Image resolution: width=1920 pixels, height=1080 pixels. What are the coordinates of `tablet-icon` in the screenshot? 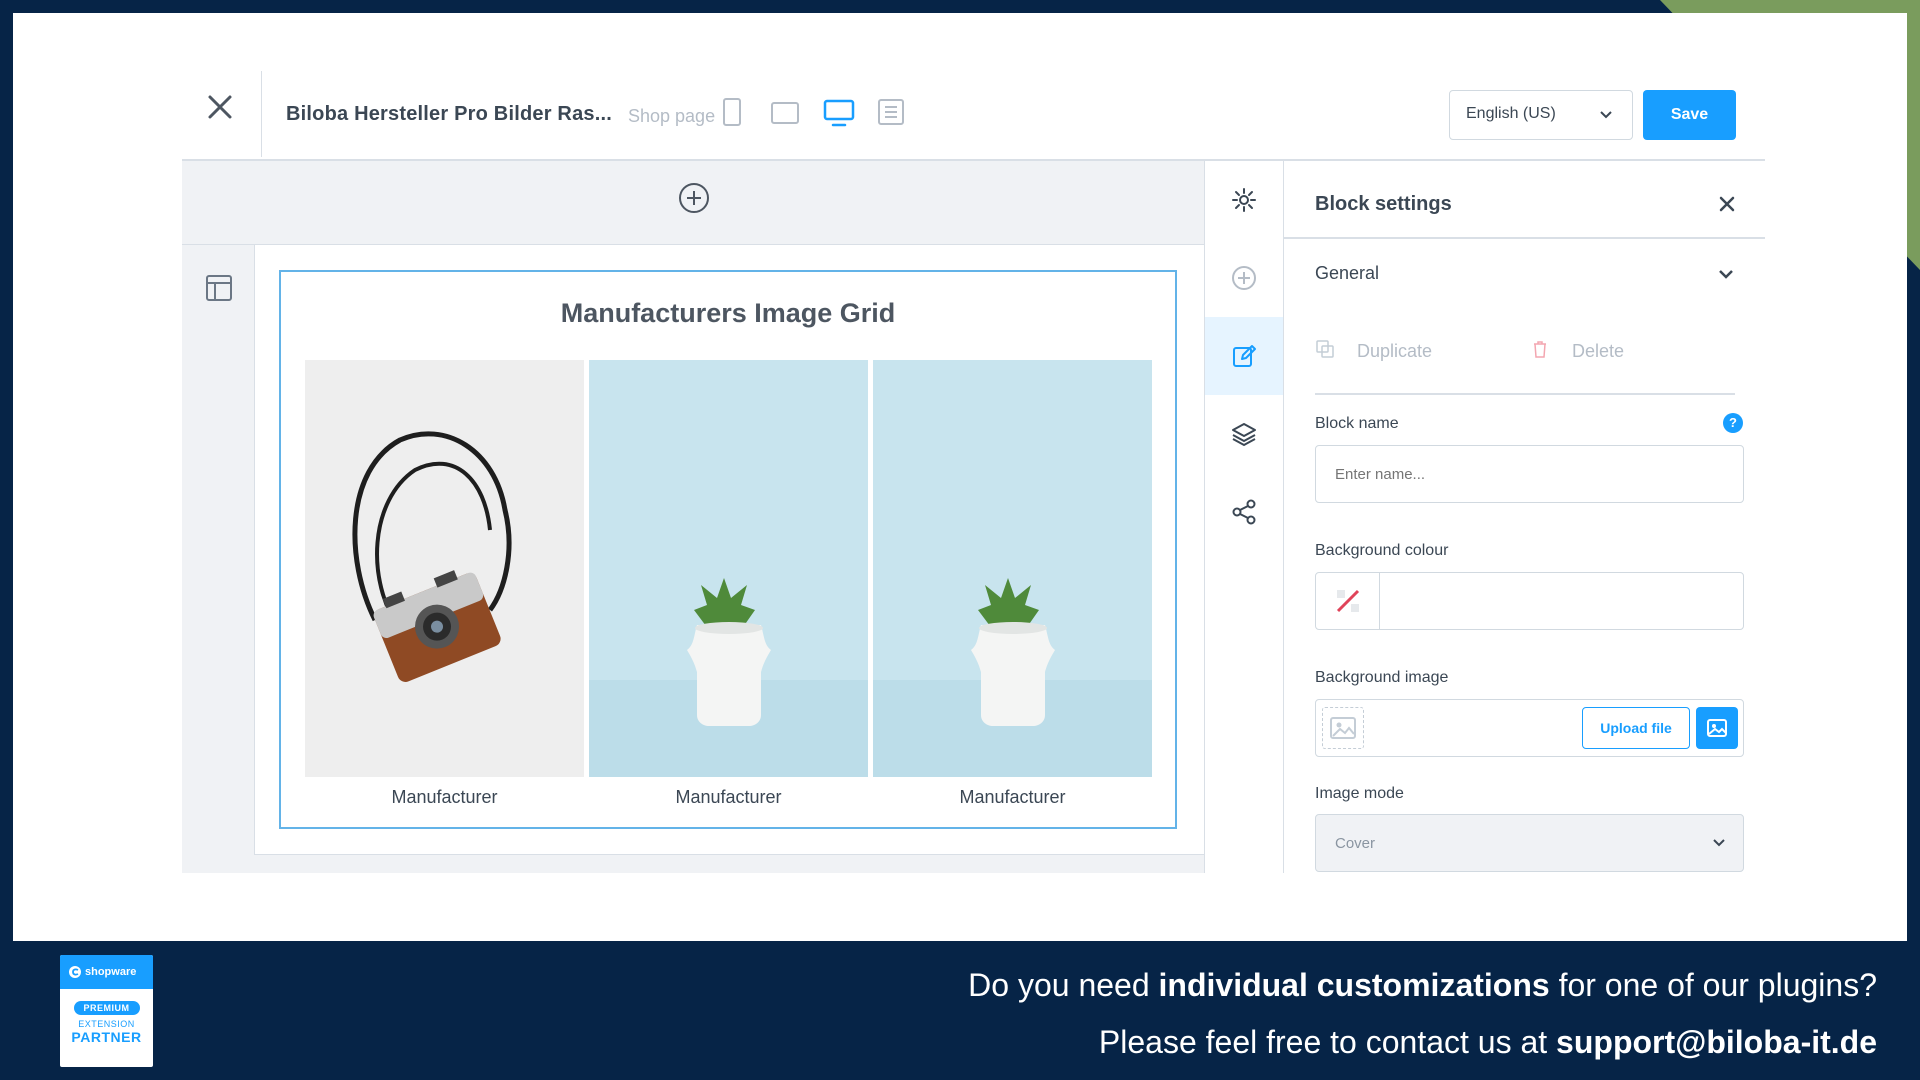 It's located at (785, 115).